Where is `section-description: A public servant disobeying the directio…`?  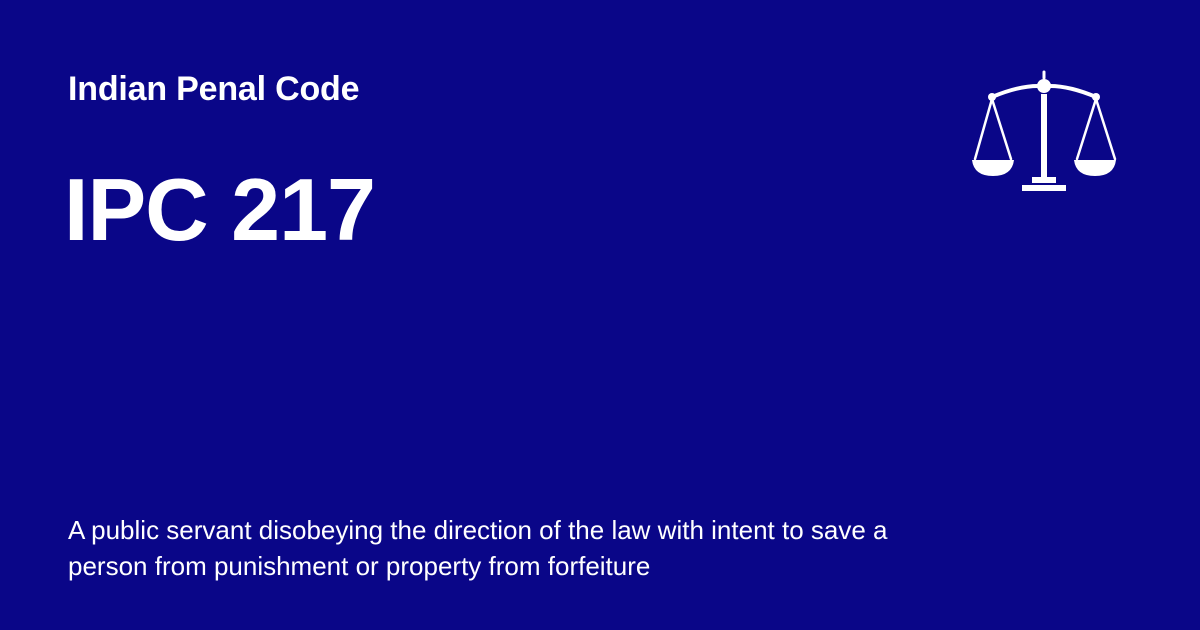
section-description: A public servant disobeying the directio… is located at coordinates (478, 548).